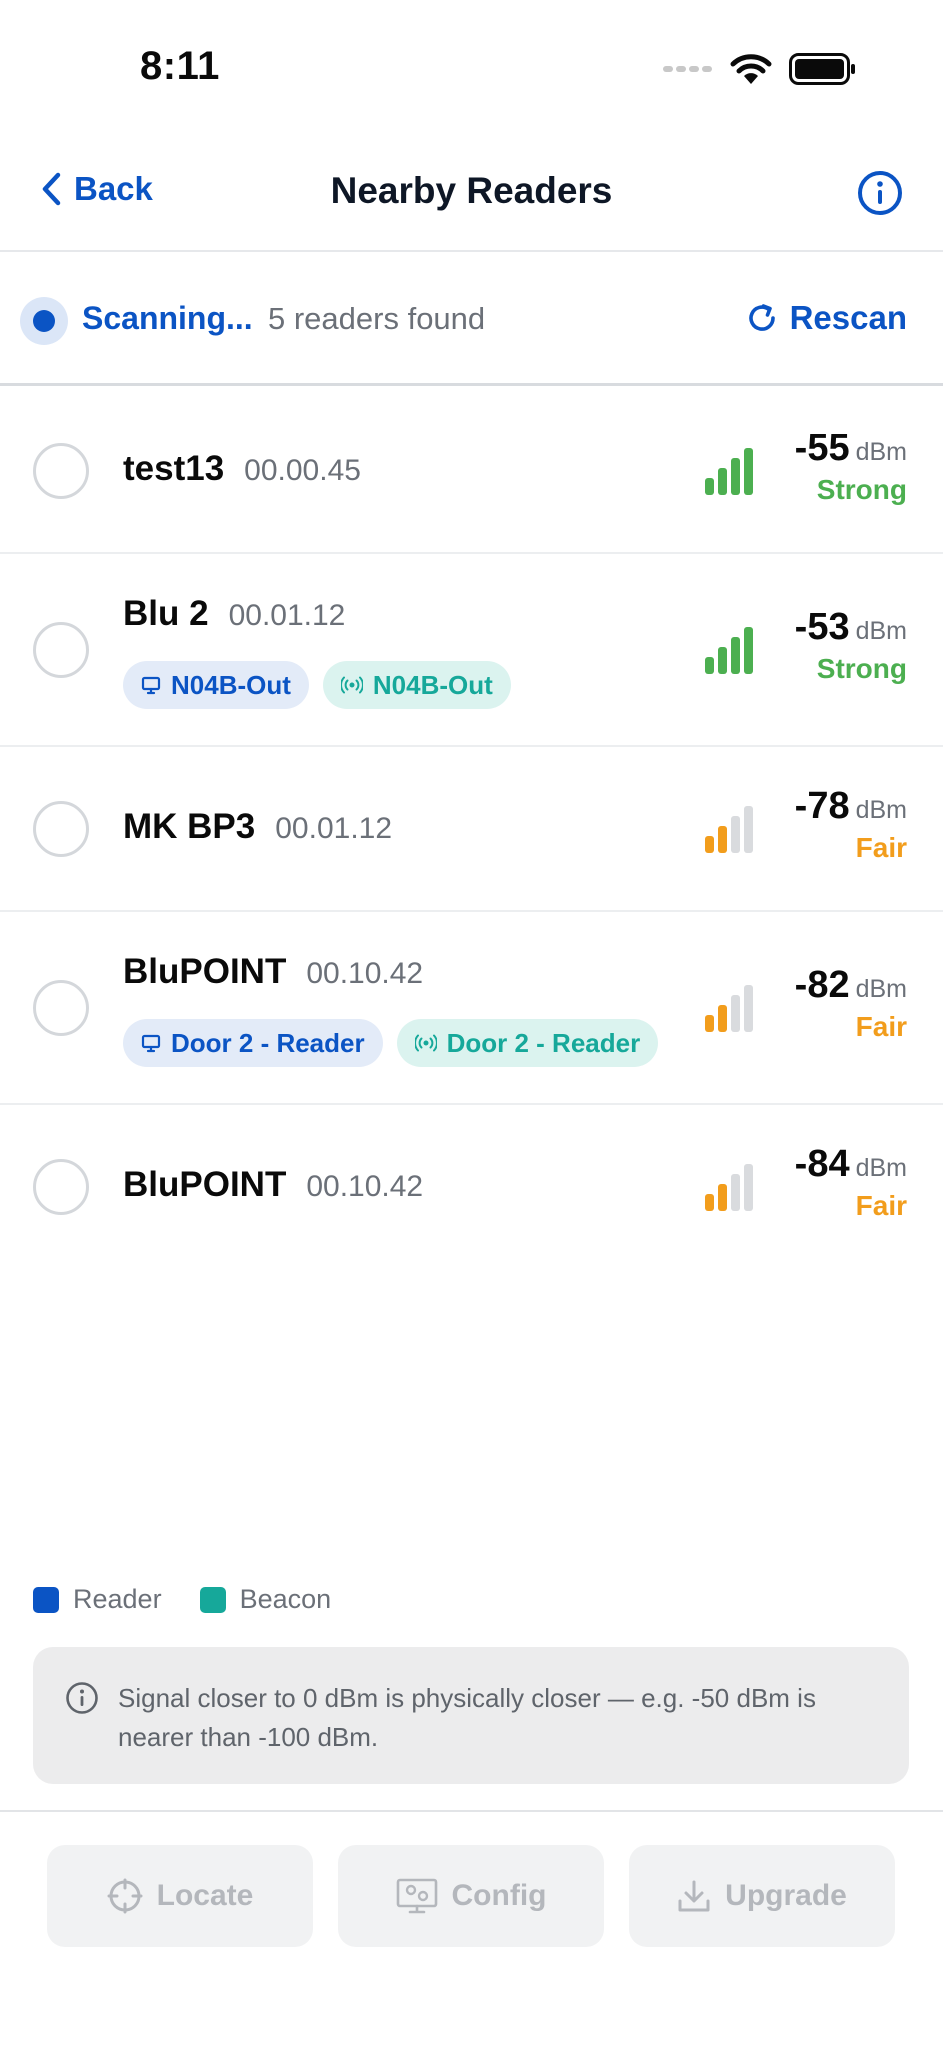  I want to click on config-button: Config, so click(471, 1896).